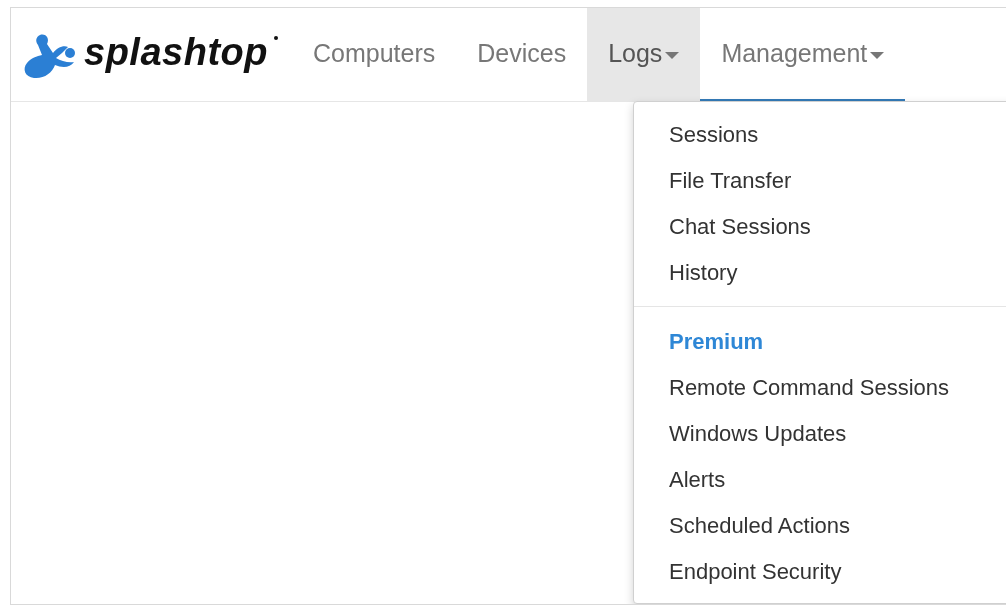 Image resolution: width=1006 pixels, height=607 pixels. Describe the element at coordinates (820, 572) in the screenshot. I see `menu-item: Endpoint Security` at that location.